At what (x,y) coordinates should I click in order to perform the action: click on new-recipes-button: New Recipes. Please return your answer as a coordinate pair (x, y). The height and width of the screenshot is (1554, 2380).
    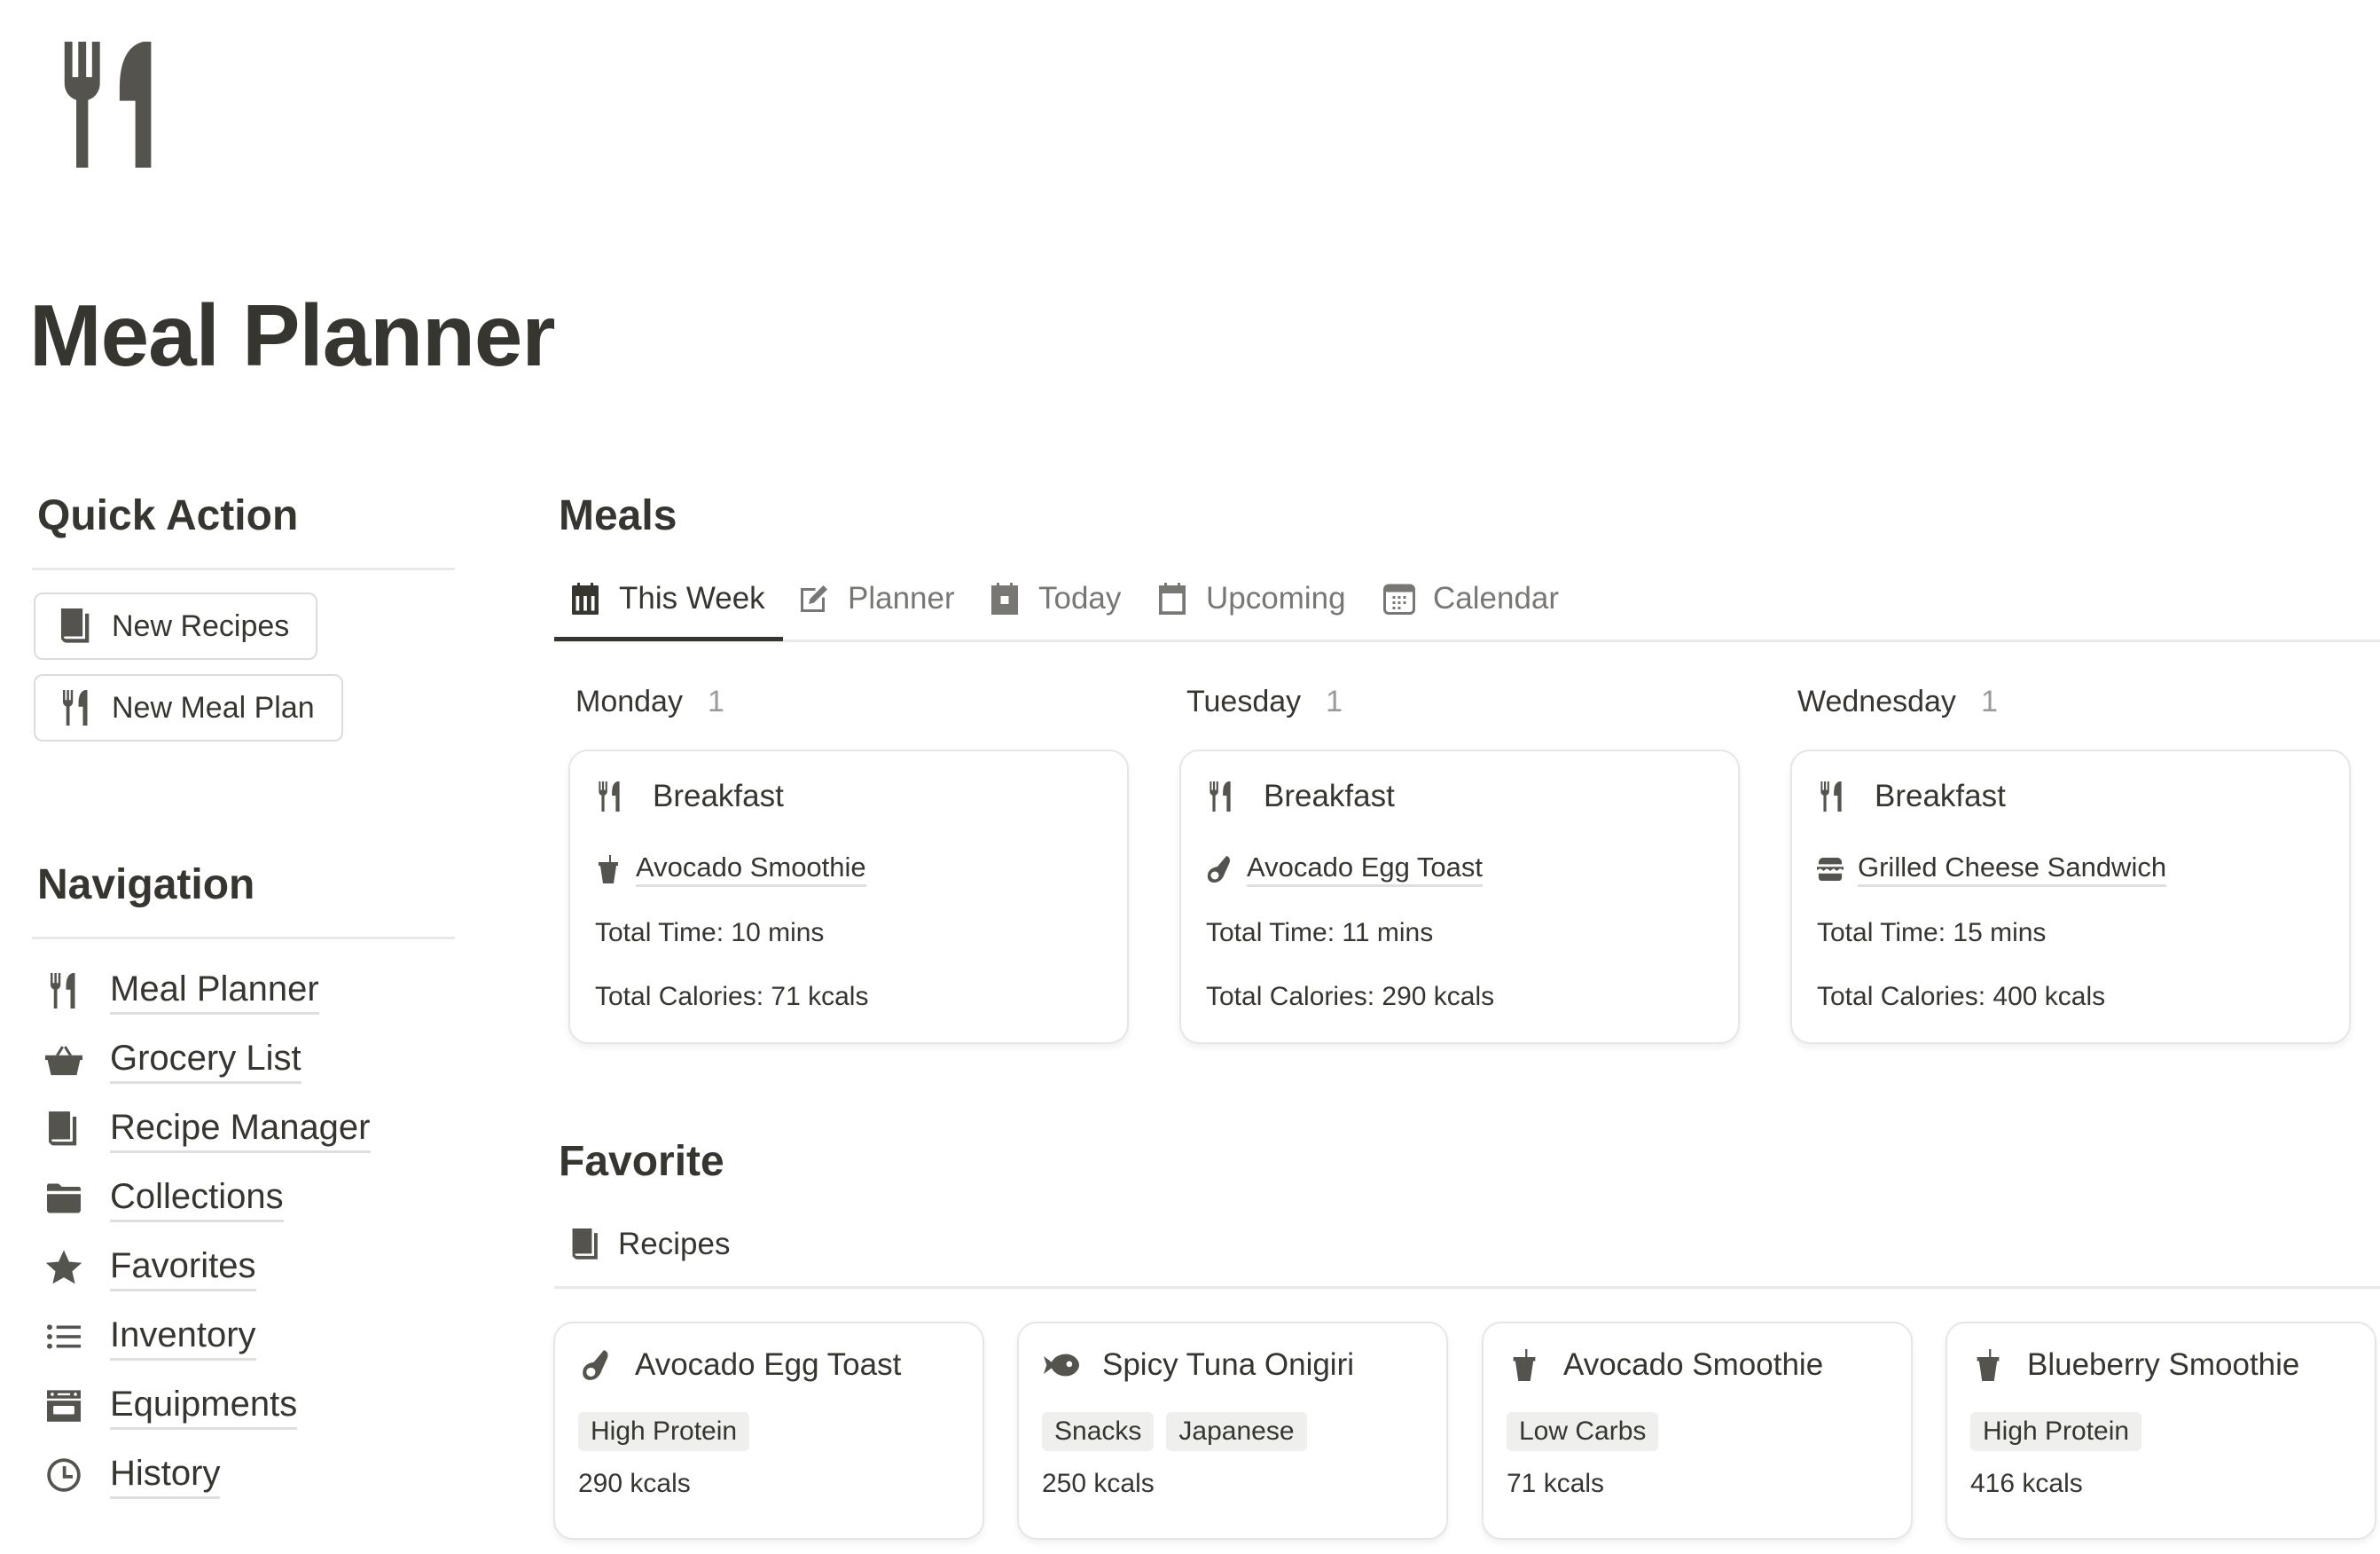
    Looking at the image, I should click on (176, 626).